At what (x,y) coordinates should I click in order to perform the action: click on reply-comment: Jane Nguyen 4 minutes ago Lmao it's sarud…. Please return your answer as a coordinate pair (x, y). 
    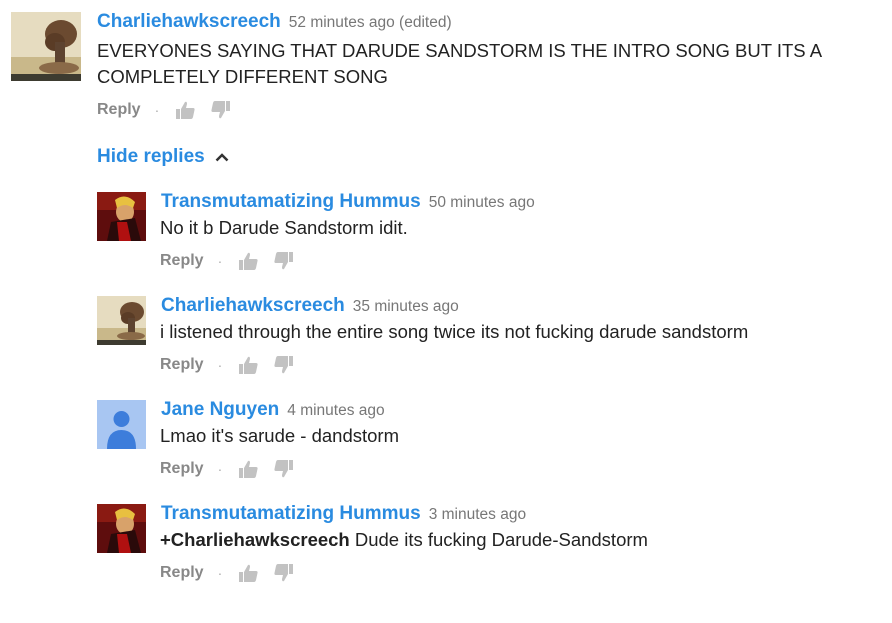
    Looking at the image, I should click on (446, 443).